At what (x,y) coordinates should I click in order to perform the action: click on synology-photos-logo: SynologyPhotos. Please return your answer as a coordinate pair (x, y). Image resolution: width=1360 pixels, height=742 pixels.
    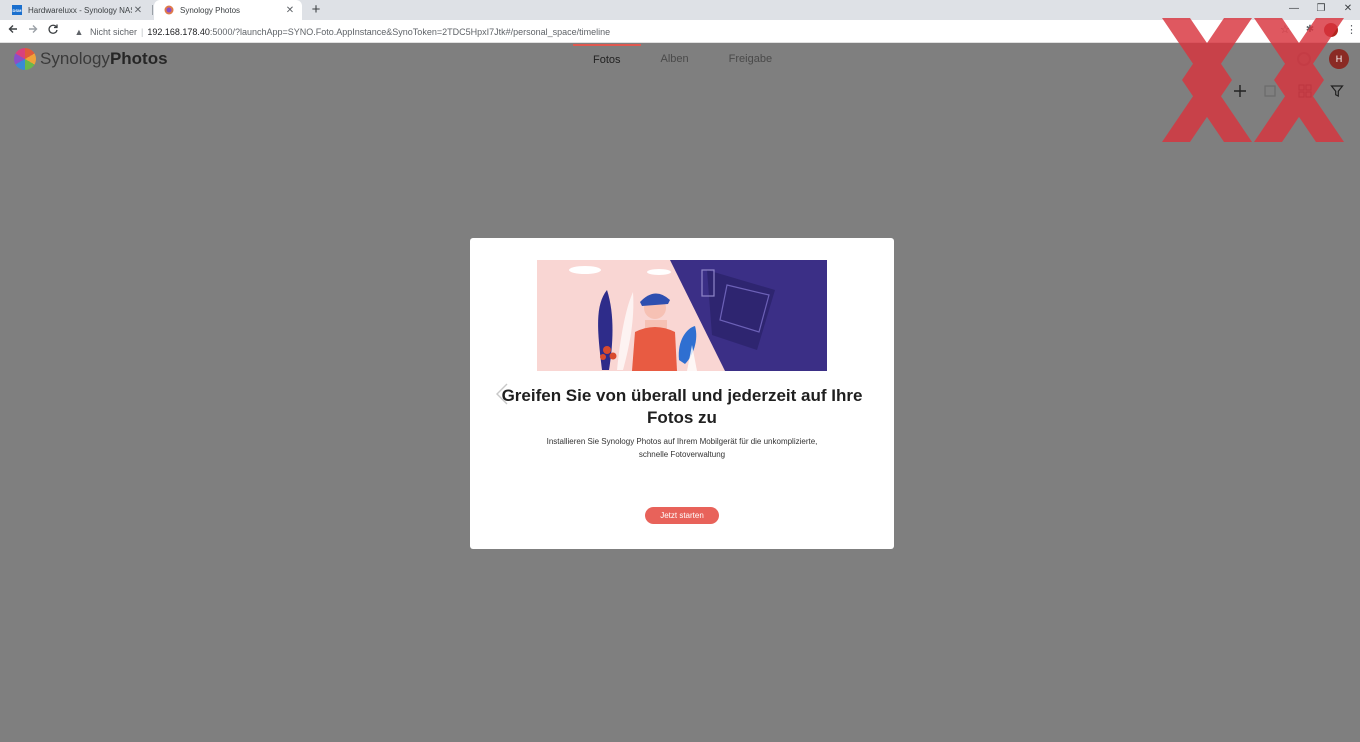
    Looking at the image, I should click on (91, 59).